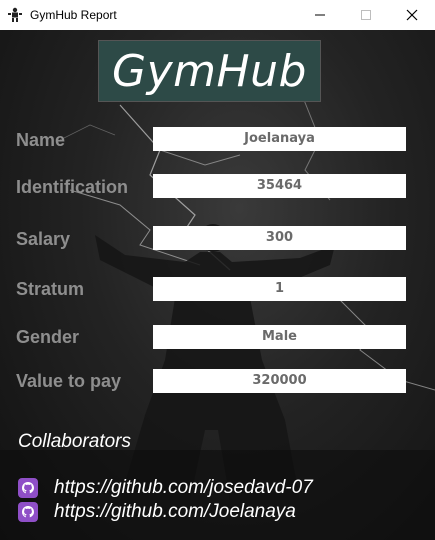  Describe the element at coordinates (279, 337) in the screenshot. I see `gender-value: Male` at that location.